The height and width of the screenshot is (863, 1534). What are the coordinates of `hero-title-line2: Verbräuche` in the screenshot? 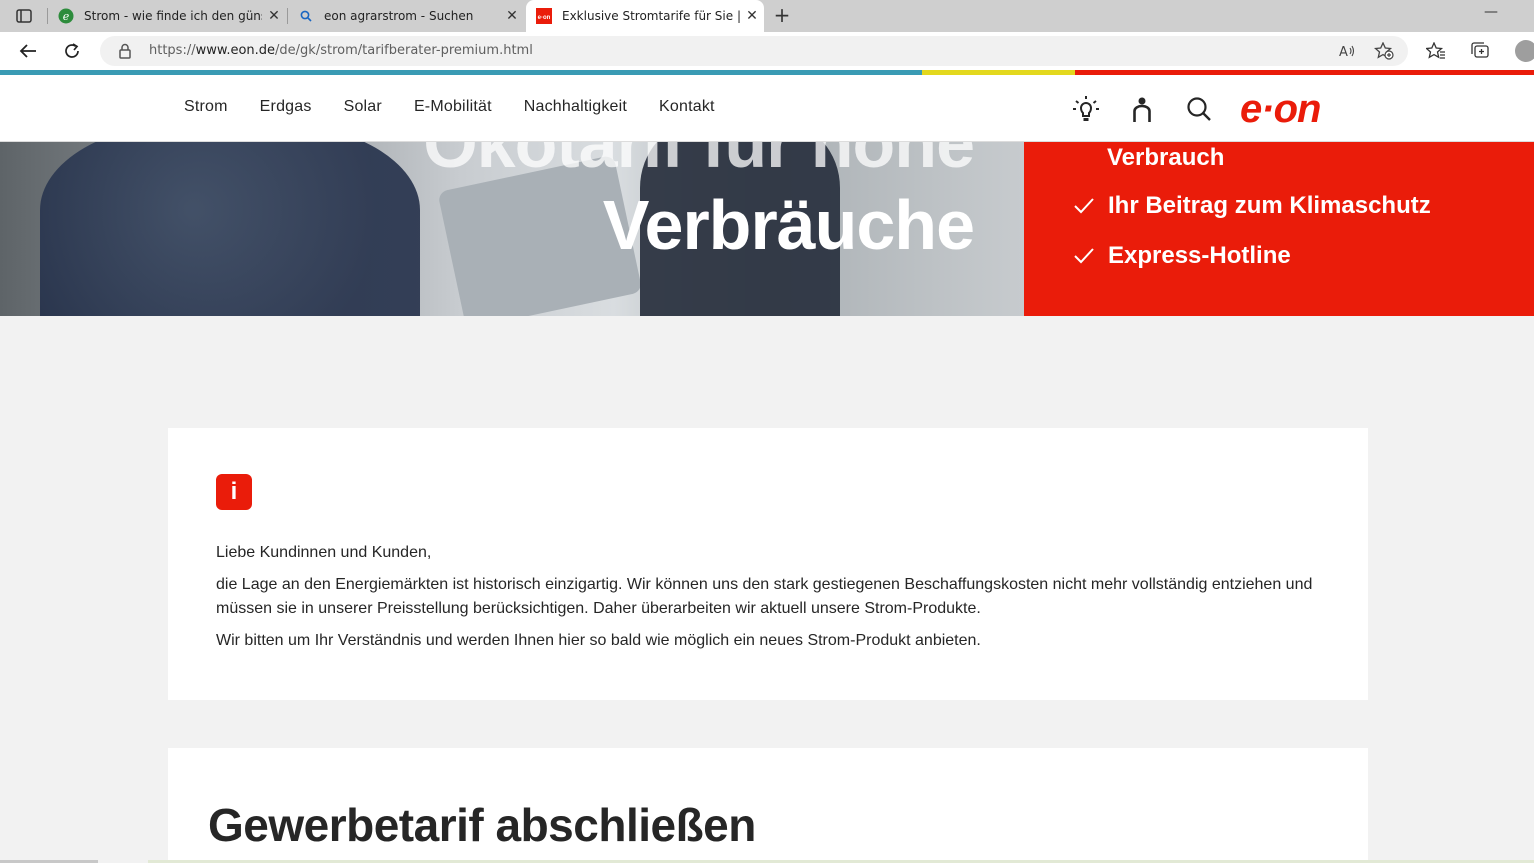 It's located at (788, 225).